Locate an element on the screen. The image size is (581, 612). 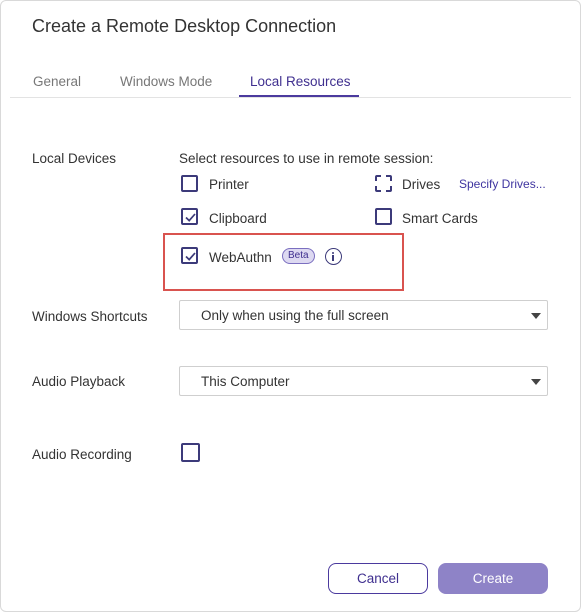
clipboard-label: Clipboard is located at coordinates (238, 218).